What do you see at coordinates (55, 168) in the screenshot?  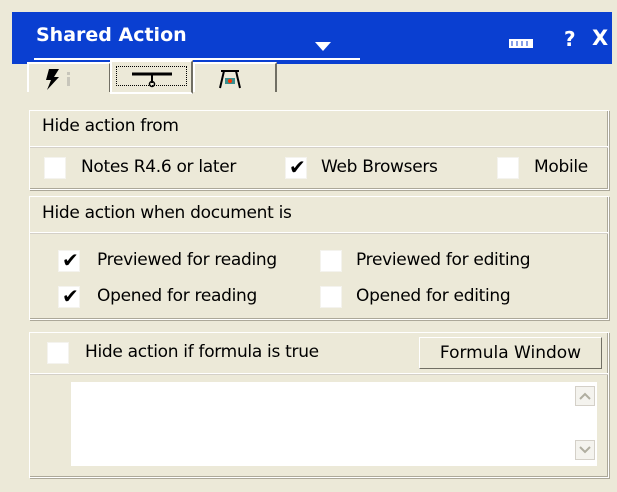 I see `notes-r46-checkbox` at bounding box center [55, 168].